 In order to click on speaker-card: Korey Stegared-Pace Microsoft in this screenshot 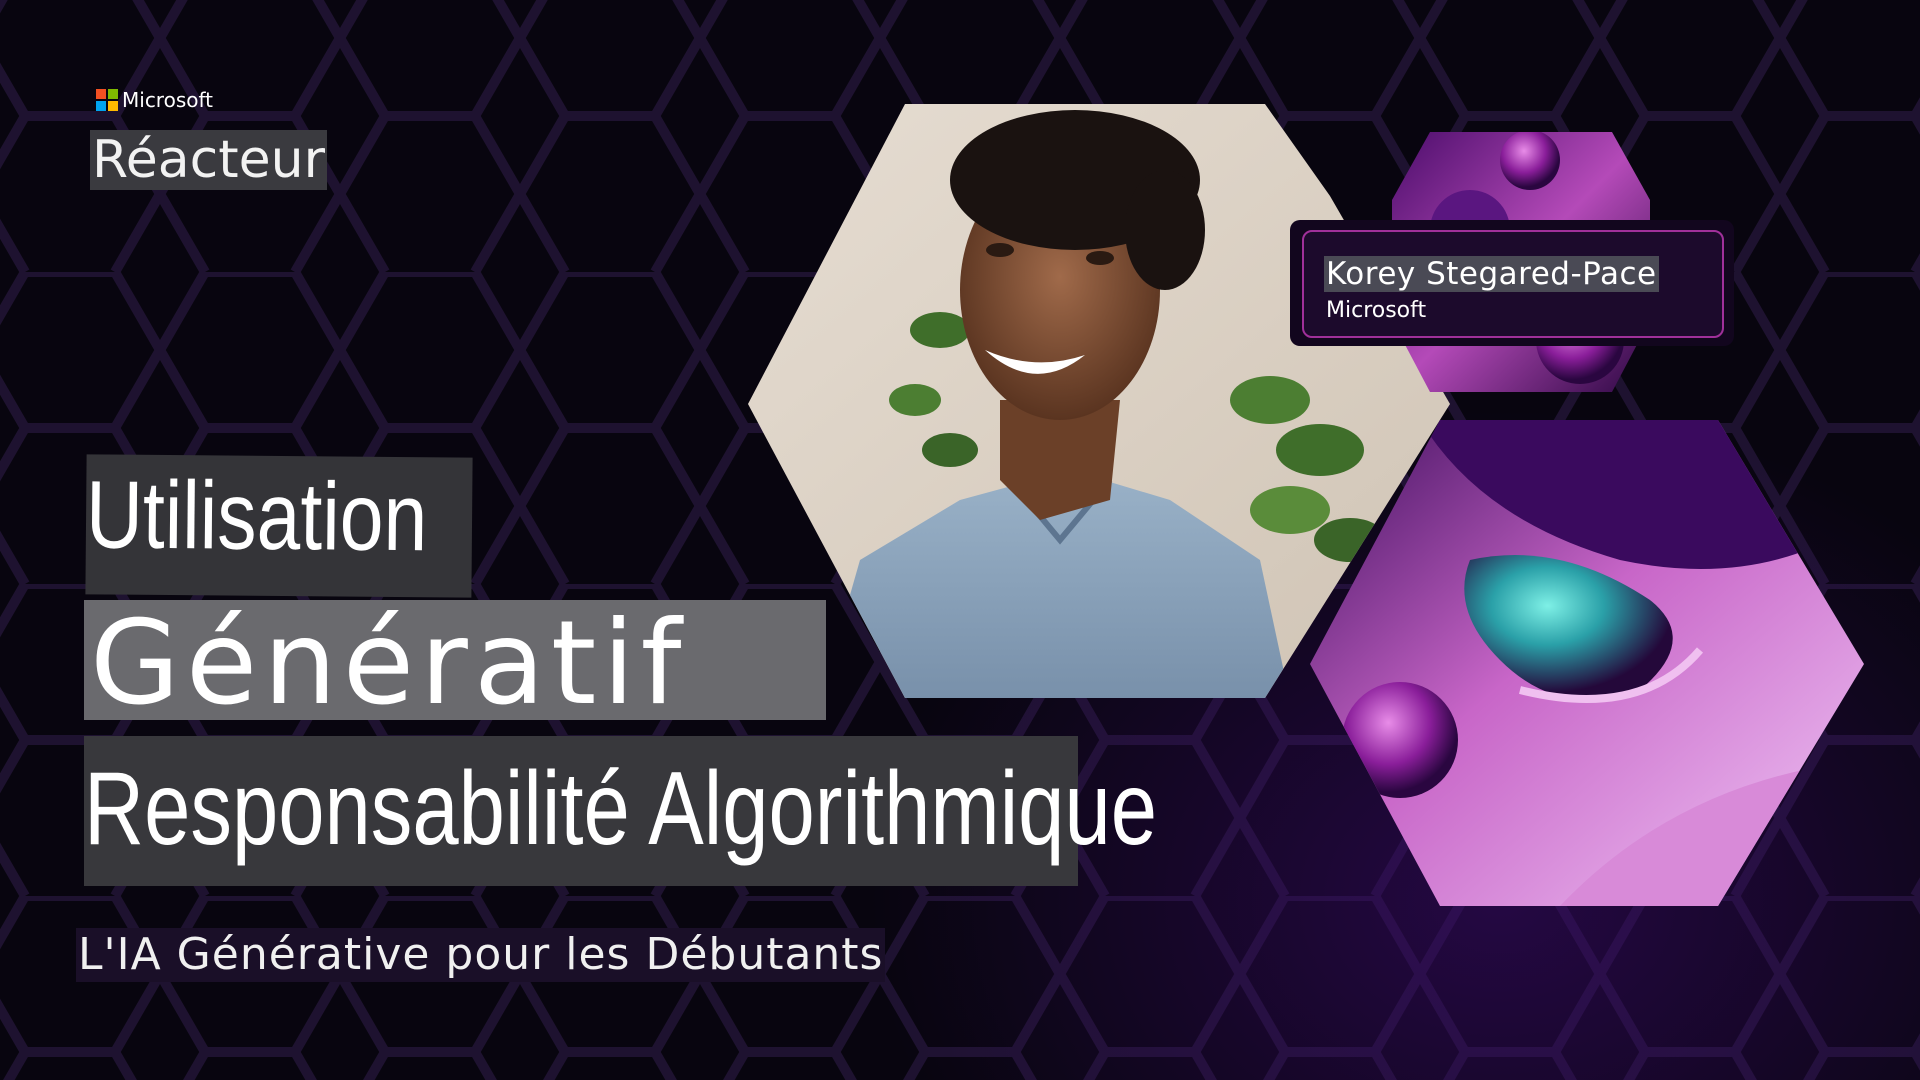, I will do `click(1512, 283)`.